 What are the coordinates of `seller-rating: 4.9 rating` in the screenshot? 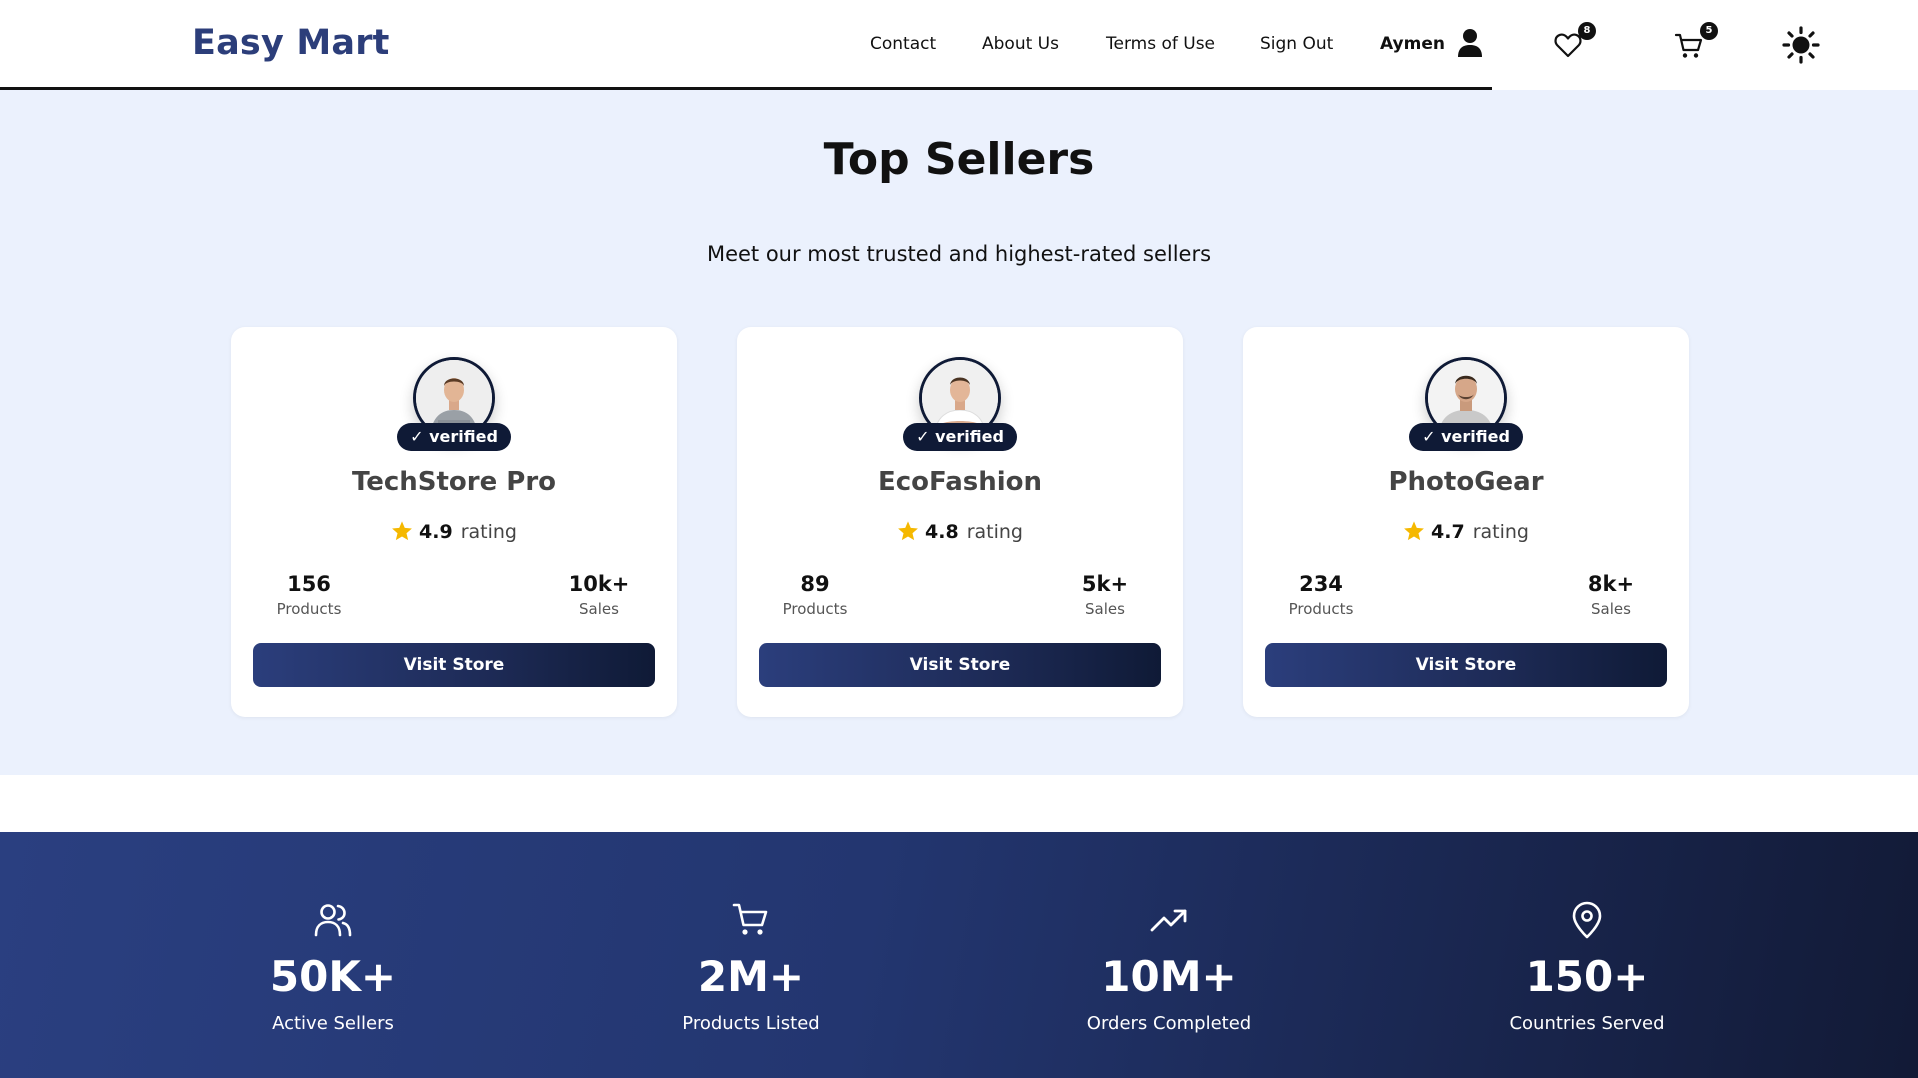 It's located at (454, 531).